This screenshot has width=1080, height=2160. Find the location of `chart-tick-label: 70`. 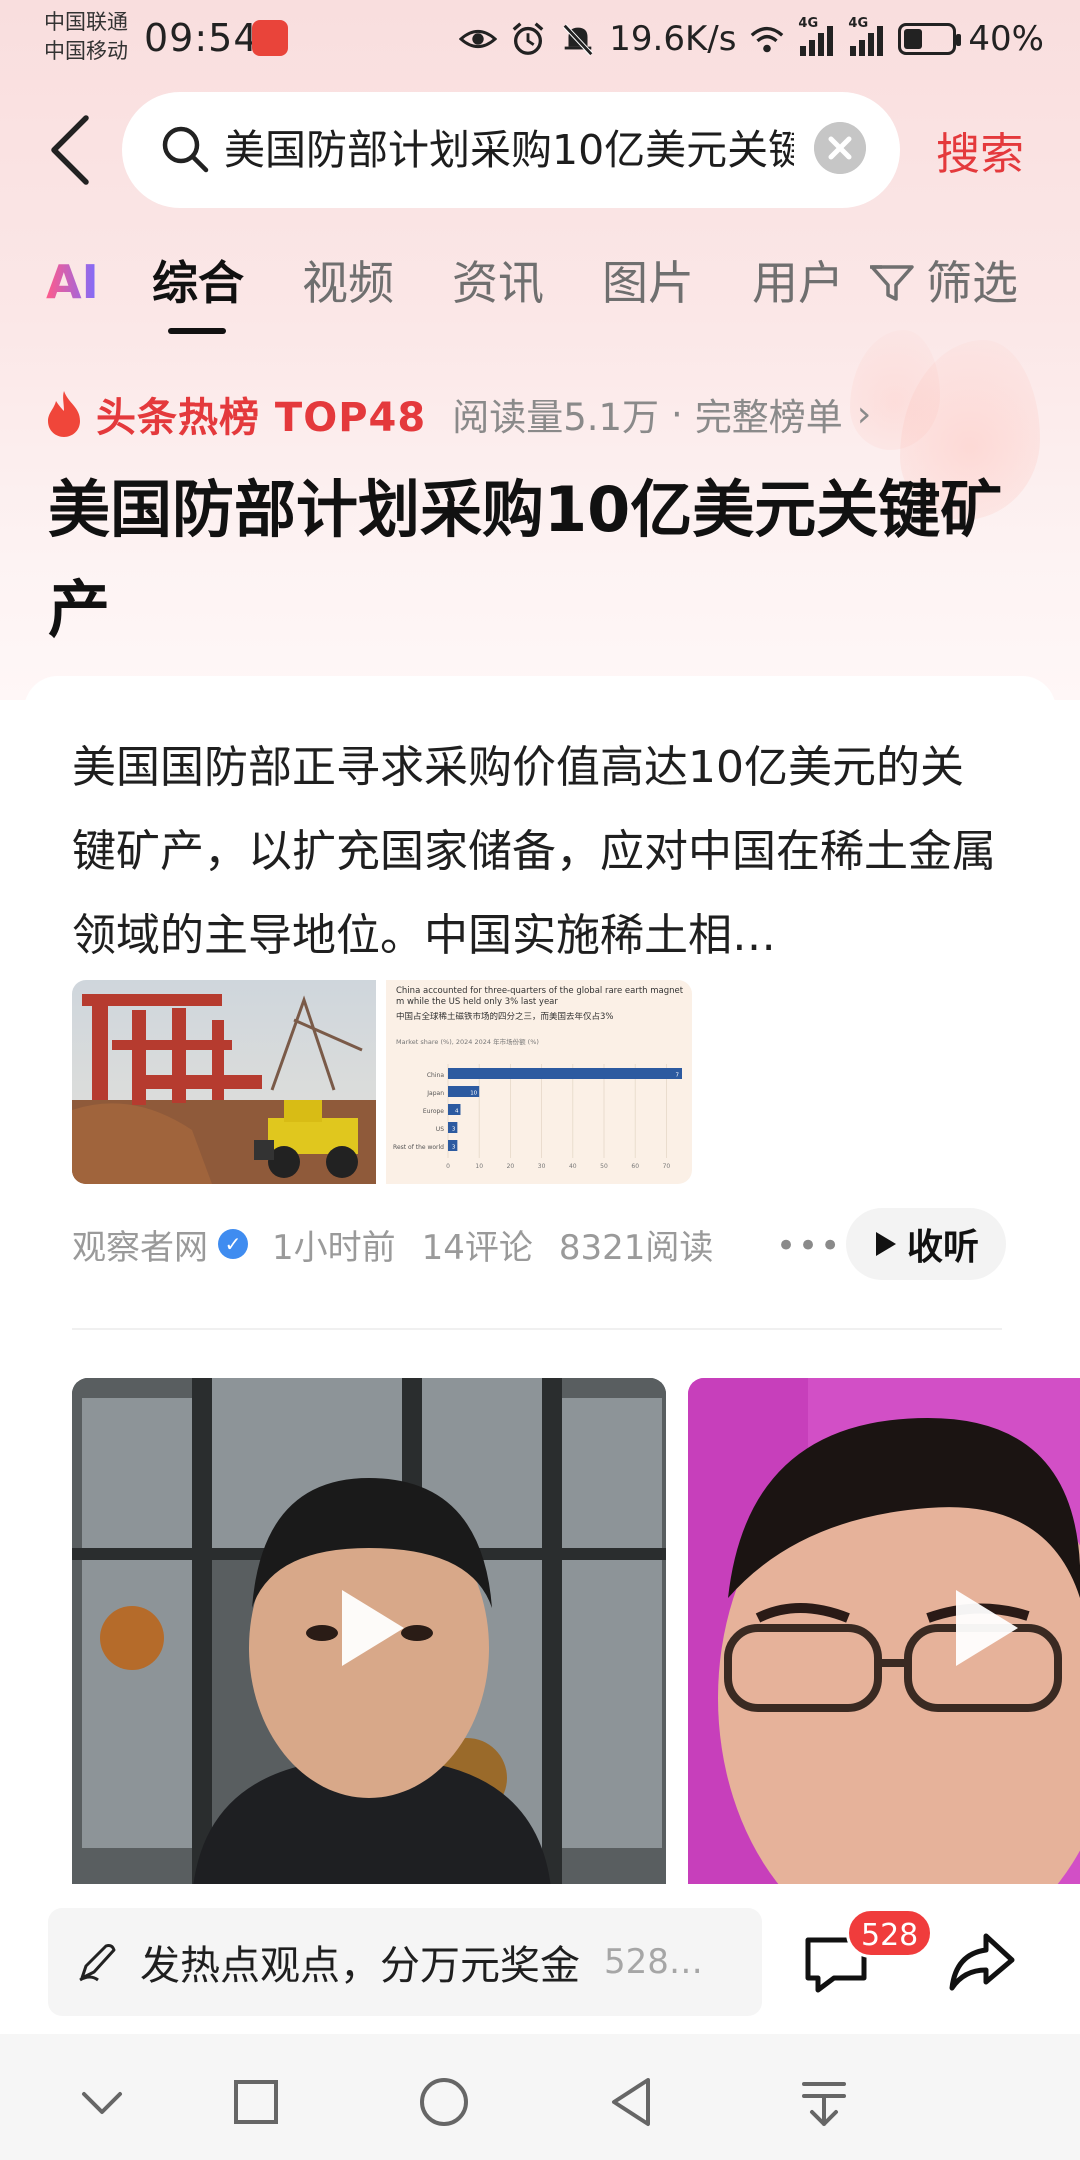

chart-tick-label: 70 is located at coordinates (667, 1166).